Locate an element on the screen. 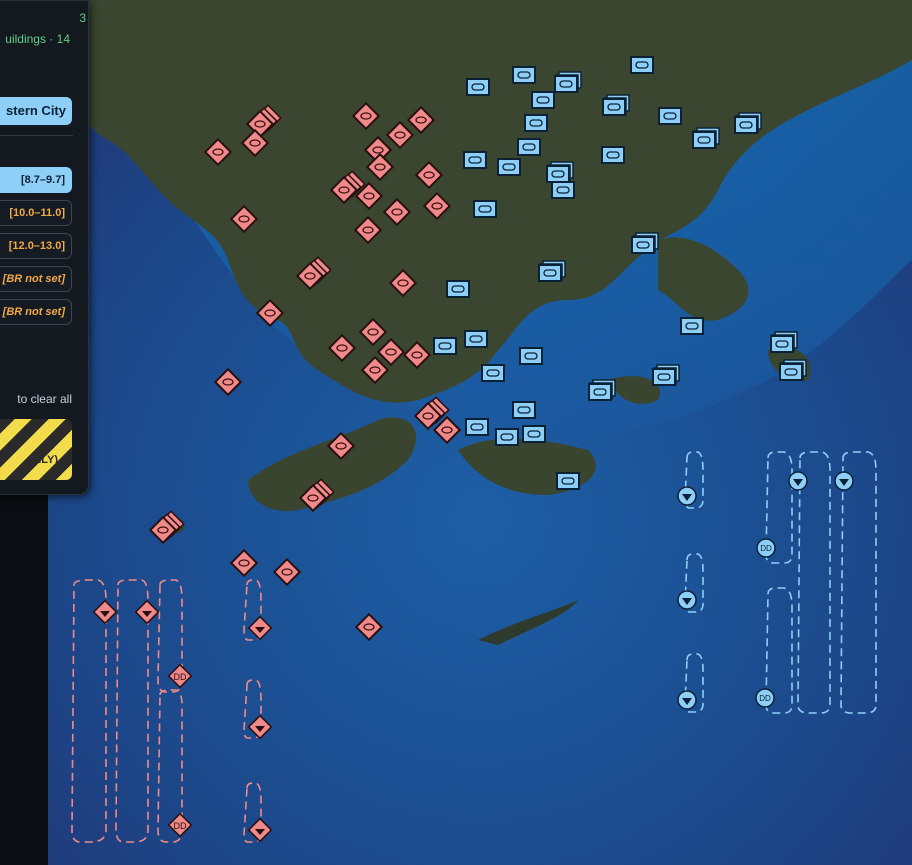  br-button-3: [12.0–13.0] is located at coordinates (36, 246).